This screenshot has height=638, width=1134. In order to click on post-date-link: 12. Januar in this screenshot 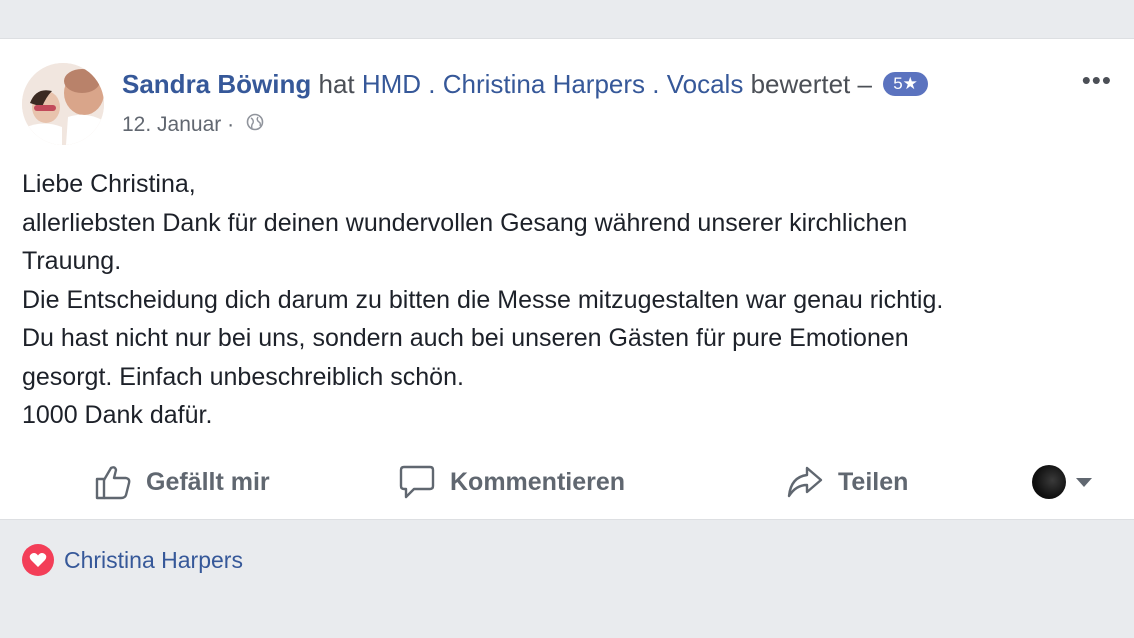, I will do `click(171, 124)`.